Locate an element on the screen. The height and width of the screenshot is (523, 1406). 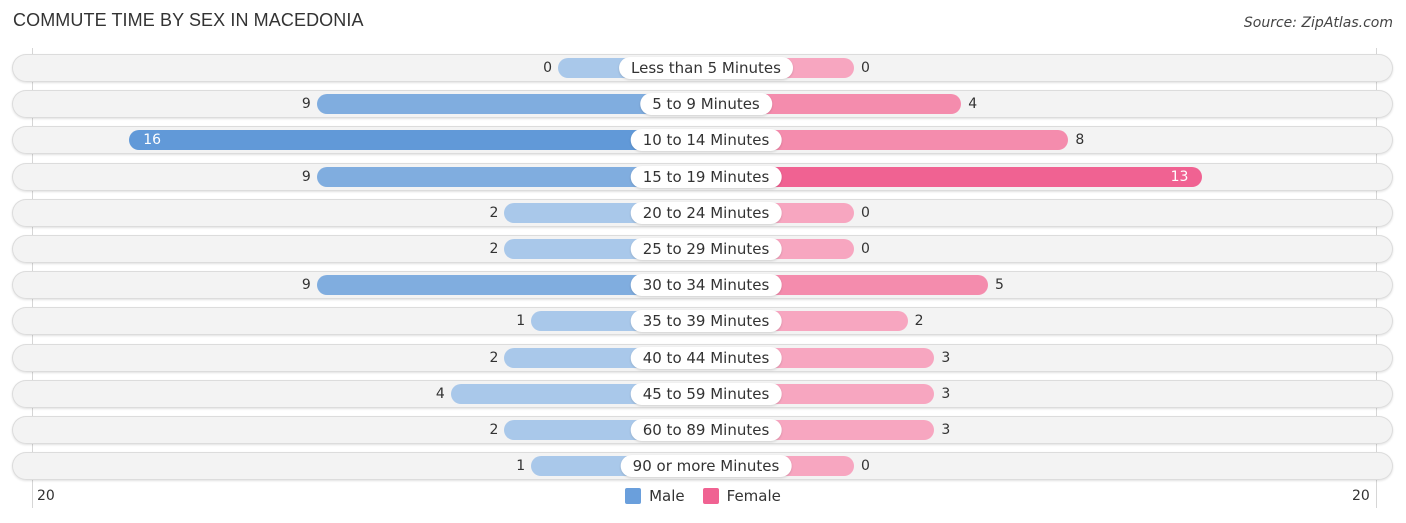
legend-label-female: Female is located at coordinates (753, 496).